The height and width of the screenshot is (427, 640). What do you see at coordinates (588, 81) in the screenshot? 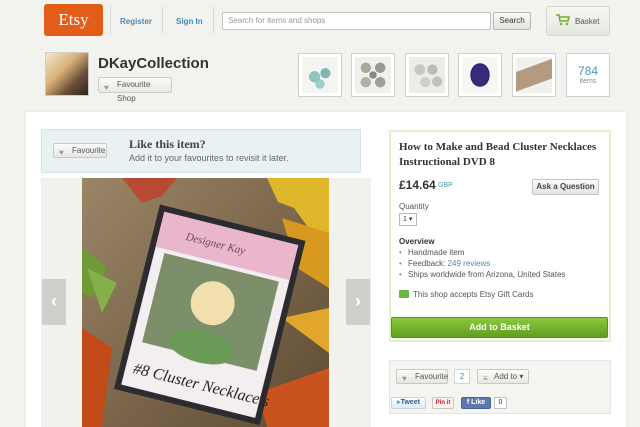
I see `item-count-label: items` at bounding box center [588, 81].